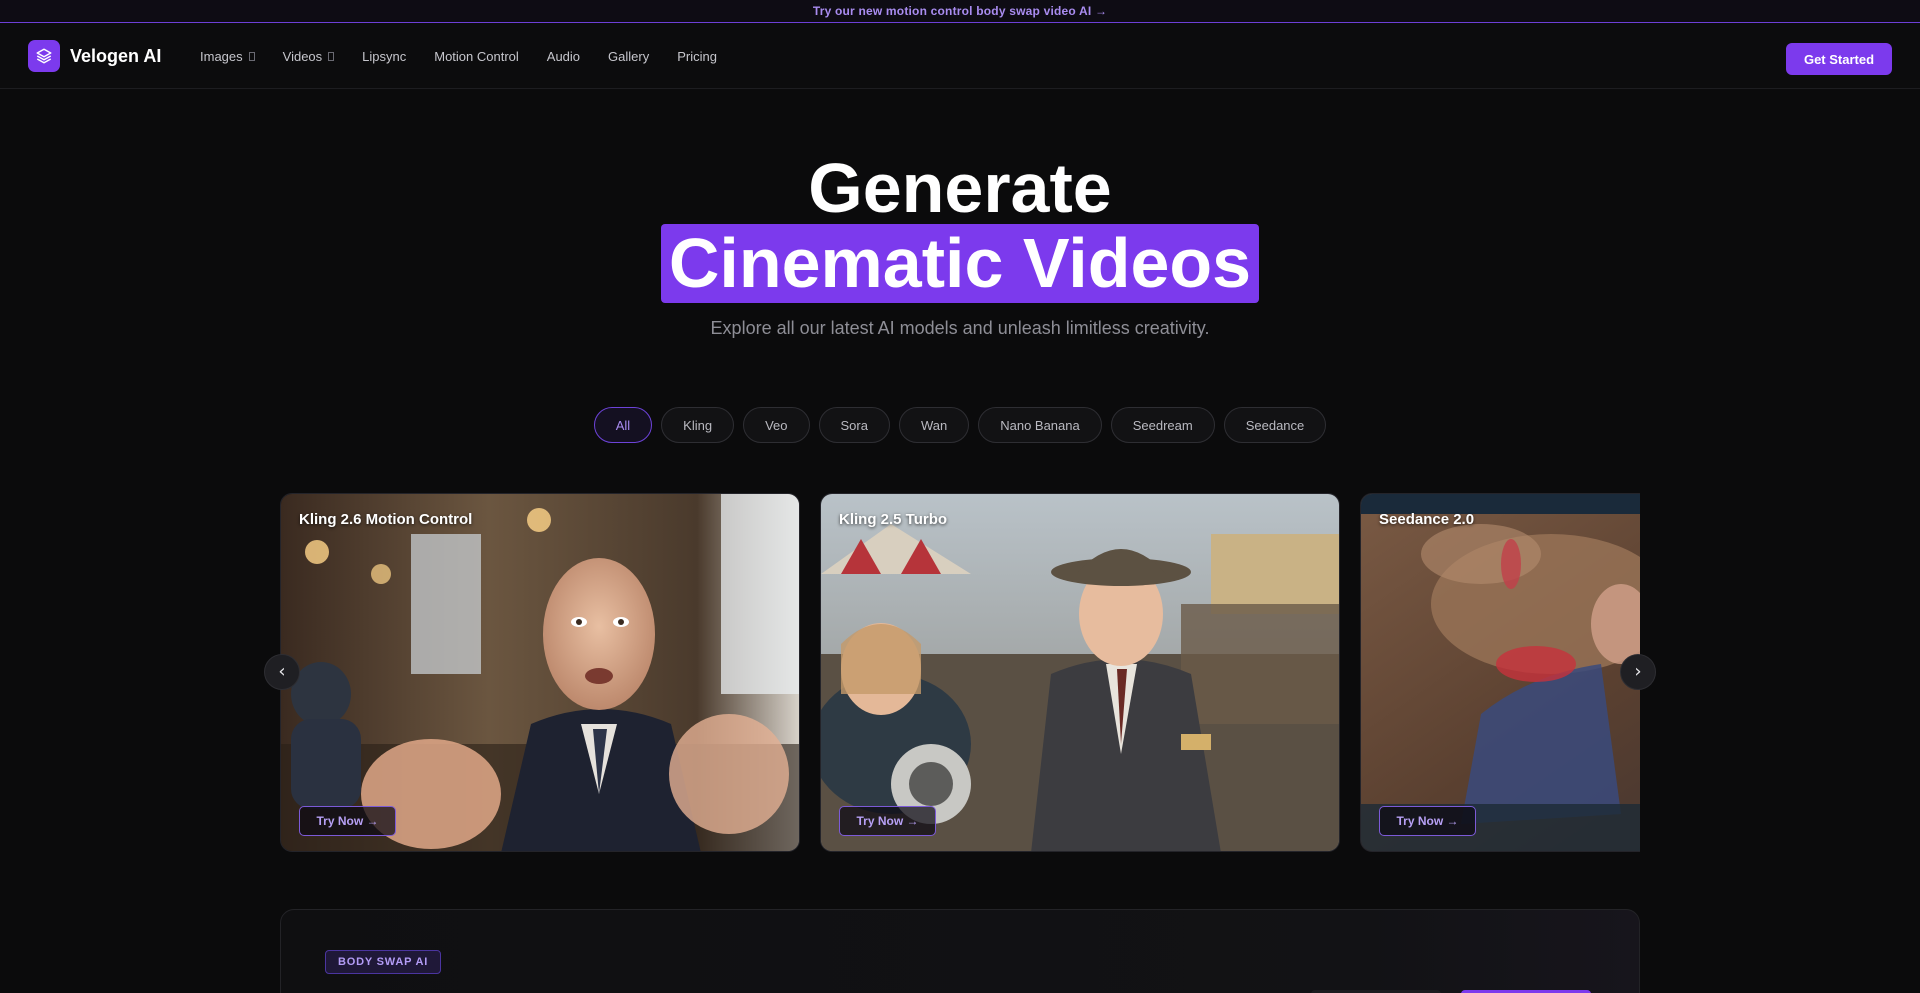 This screenshot has width=1920, height=993. I want to click on nav-item-label: Audio, so click(563, 56).